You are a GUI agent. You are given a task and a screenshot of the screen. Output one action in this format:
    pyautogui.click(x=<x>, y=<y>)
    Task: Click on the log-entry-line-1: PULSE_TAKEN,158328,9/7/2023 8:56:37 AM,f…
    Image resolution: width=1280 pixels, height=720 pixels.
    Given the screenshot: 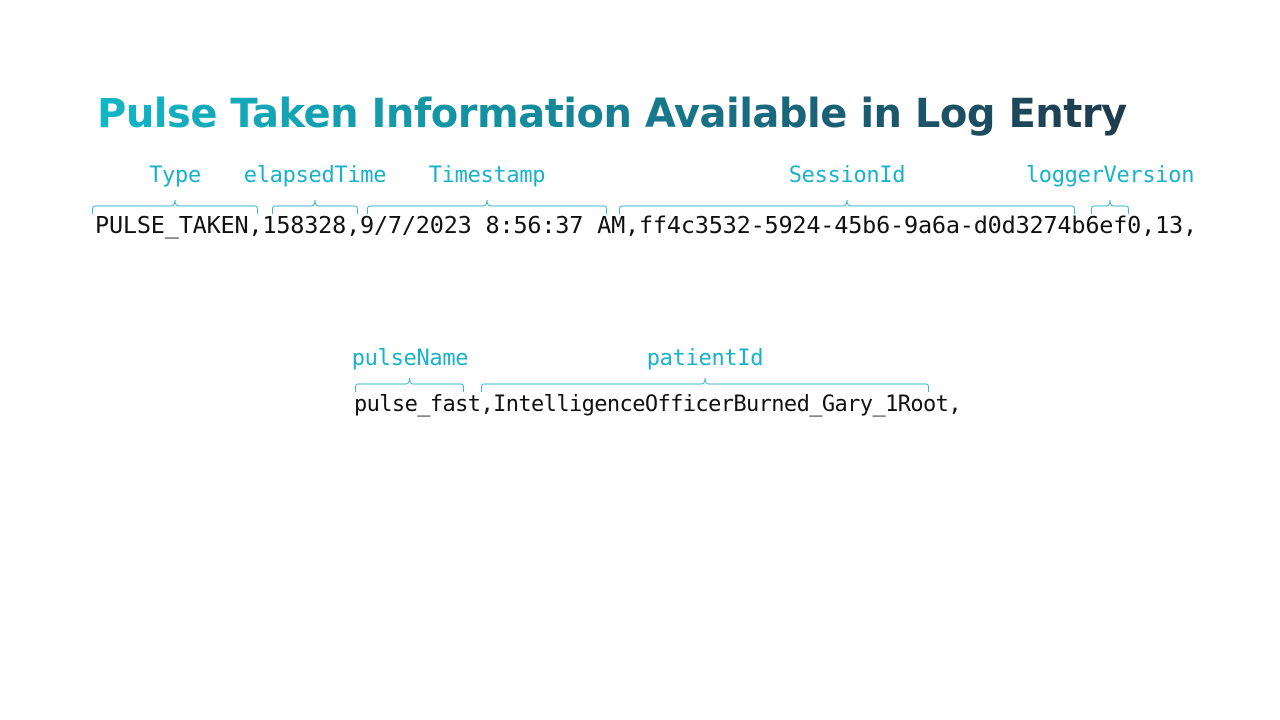 What is the action you would take?
    pyautogui.click(x=646, y=225)
    